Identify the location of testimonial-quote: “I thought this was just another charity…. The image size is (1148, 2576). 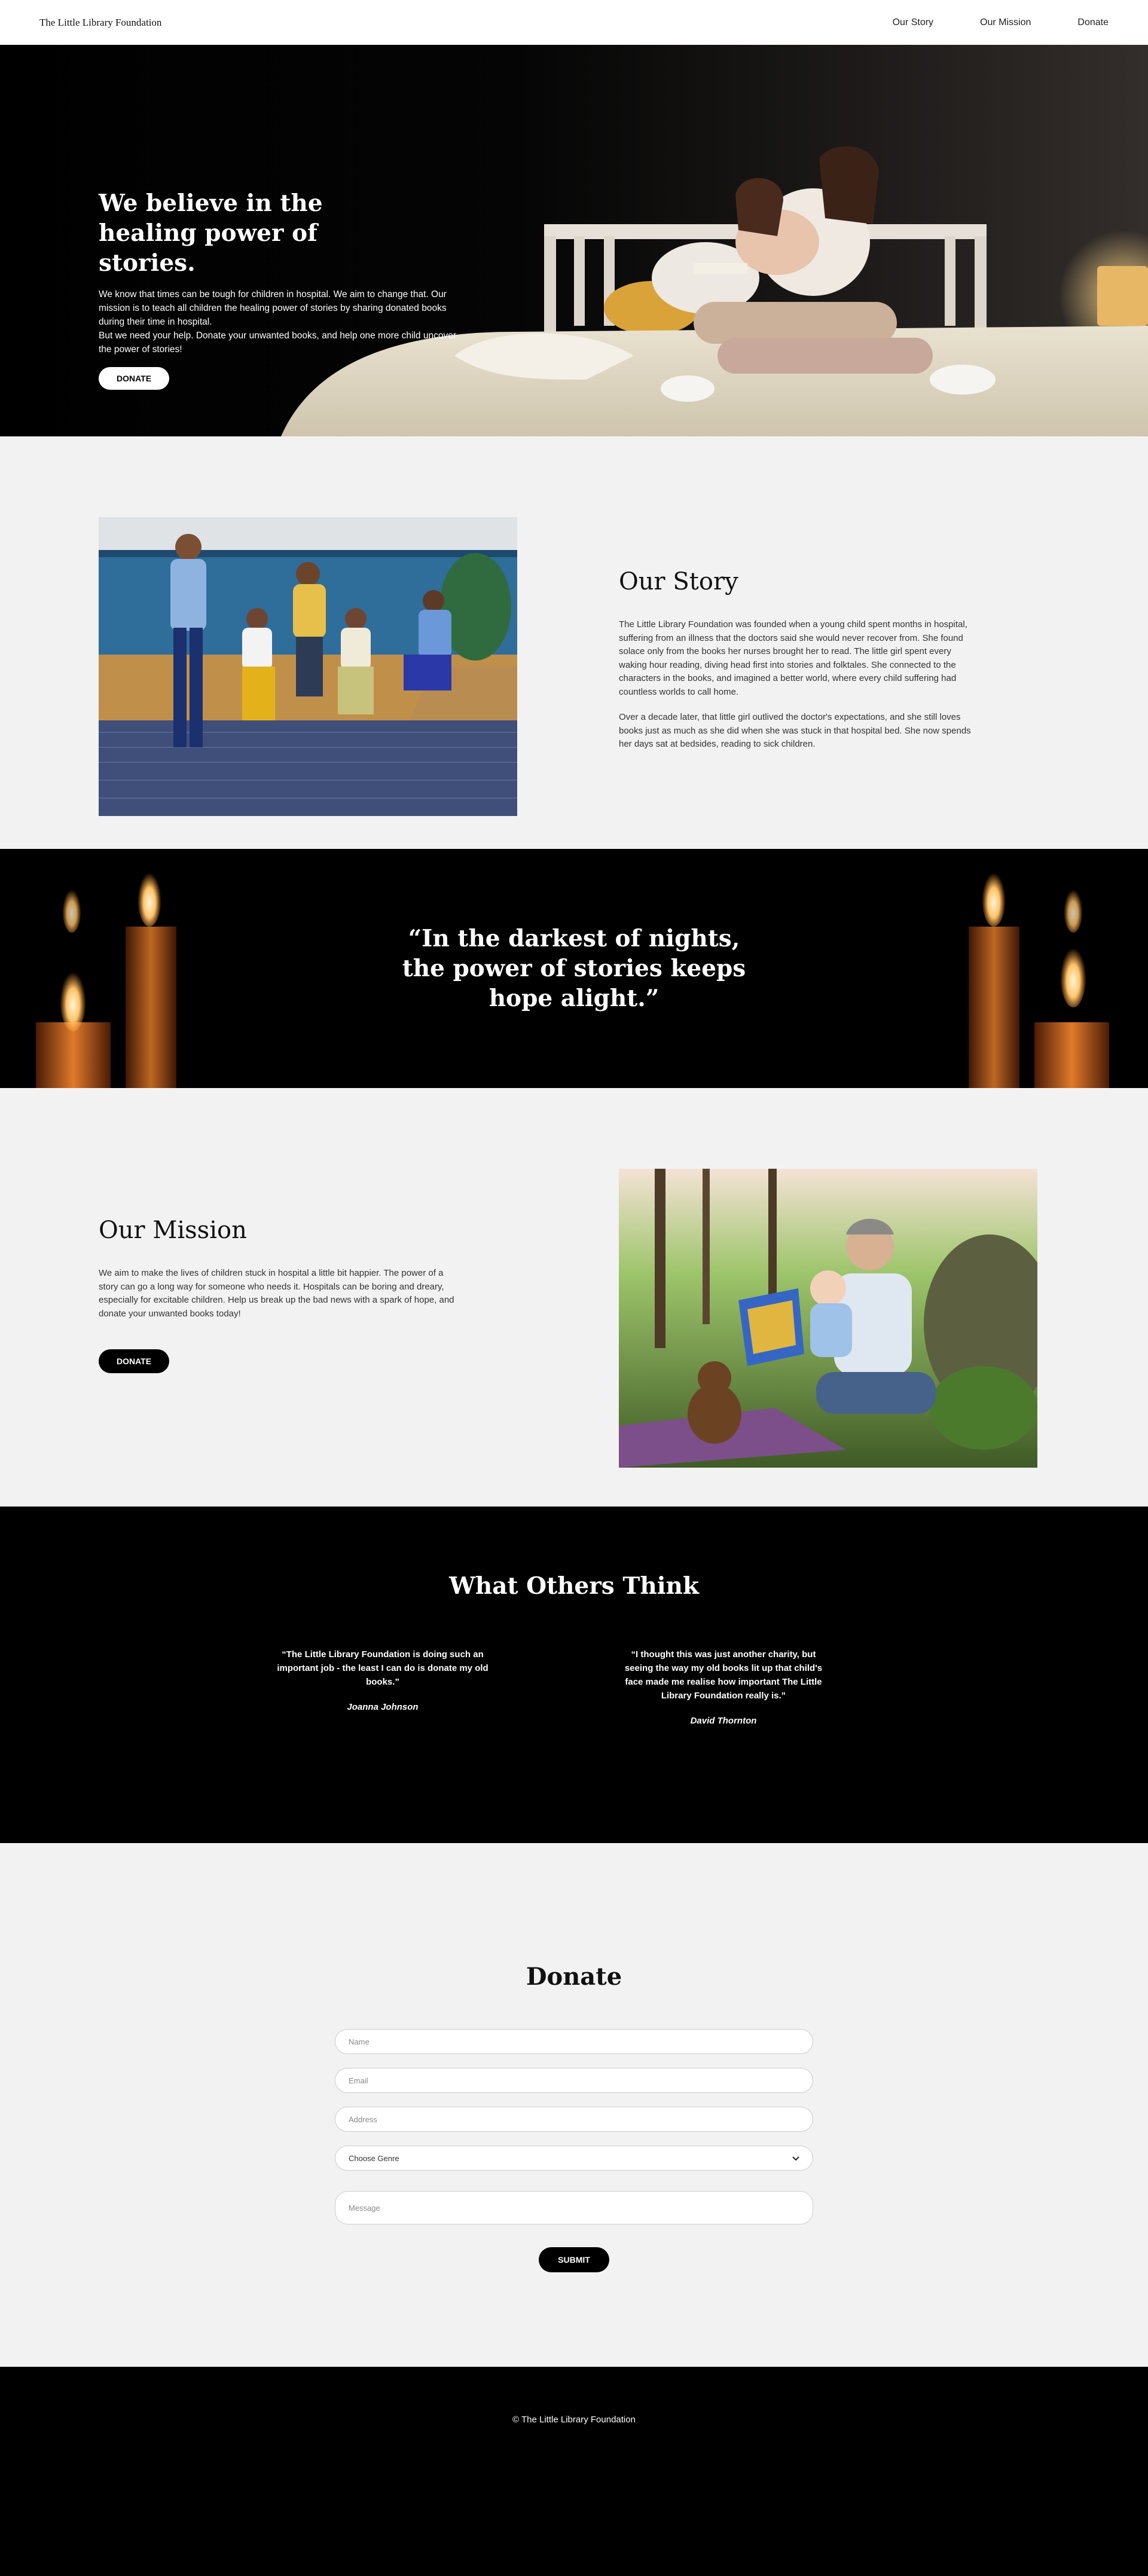
(724, 1675).